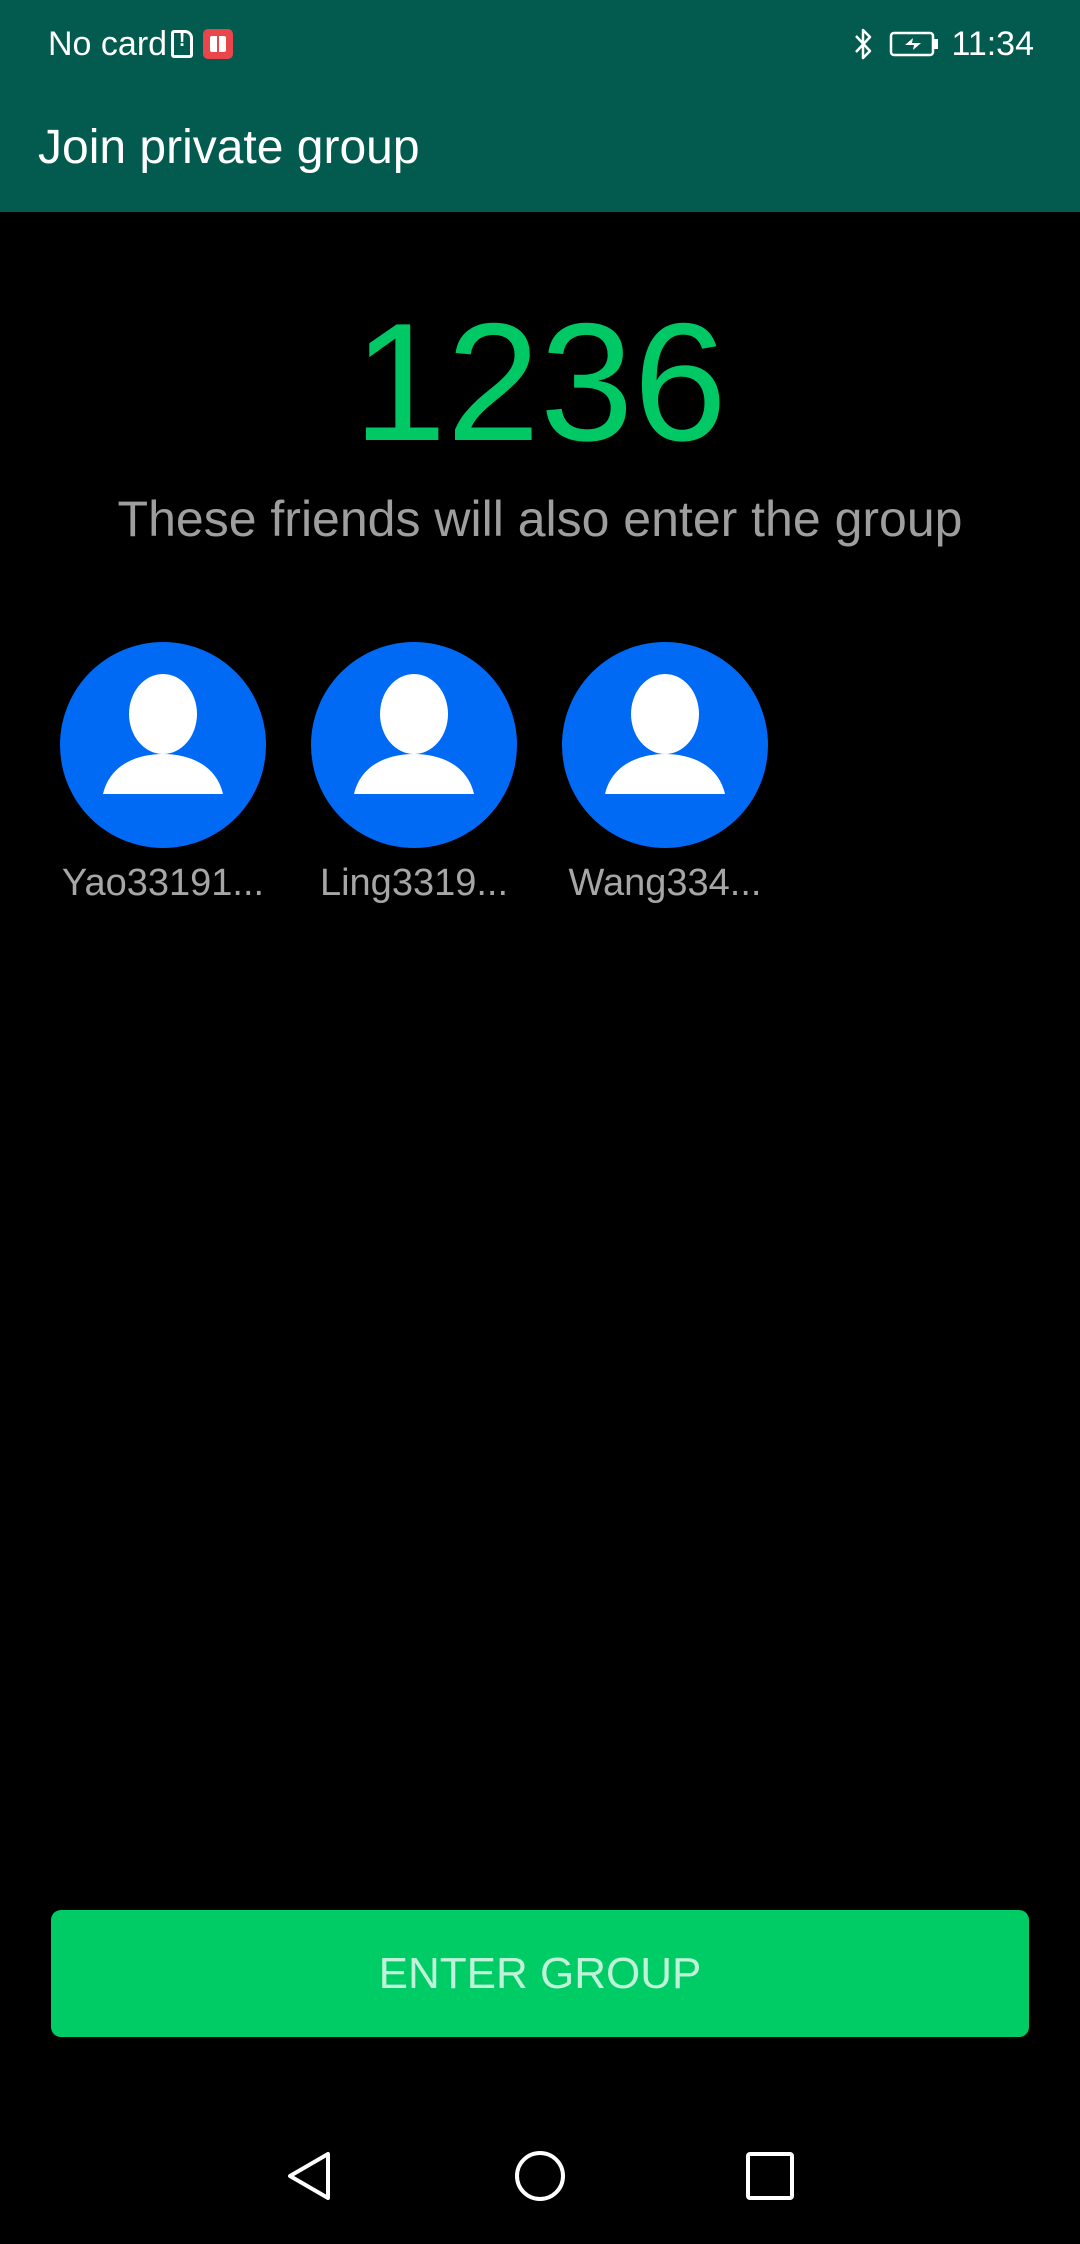 The image size is (1080, 2244). Describe the element at coordinates (770, 2176) in the screenshot. I see `recents-icon` at that location.